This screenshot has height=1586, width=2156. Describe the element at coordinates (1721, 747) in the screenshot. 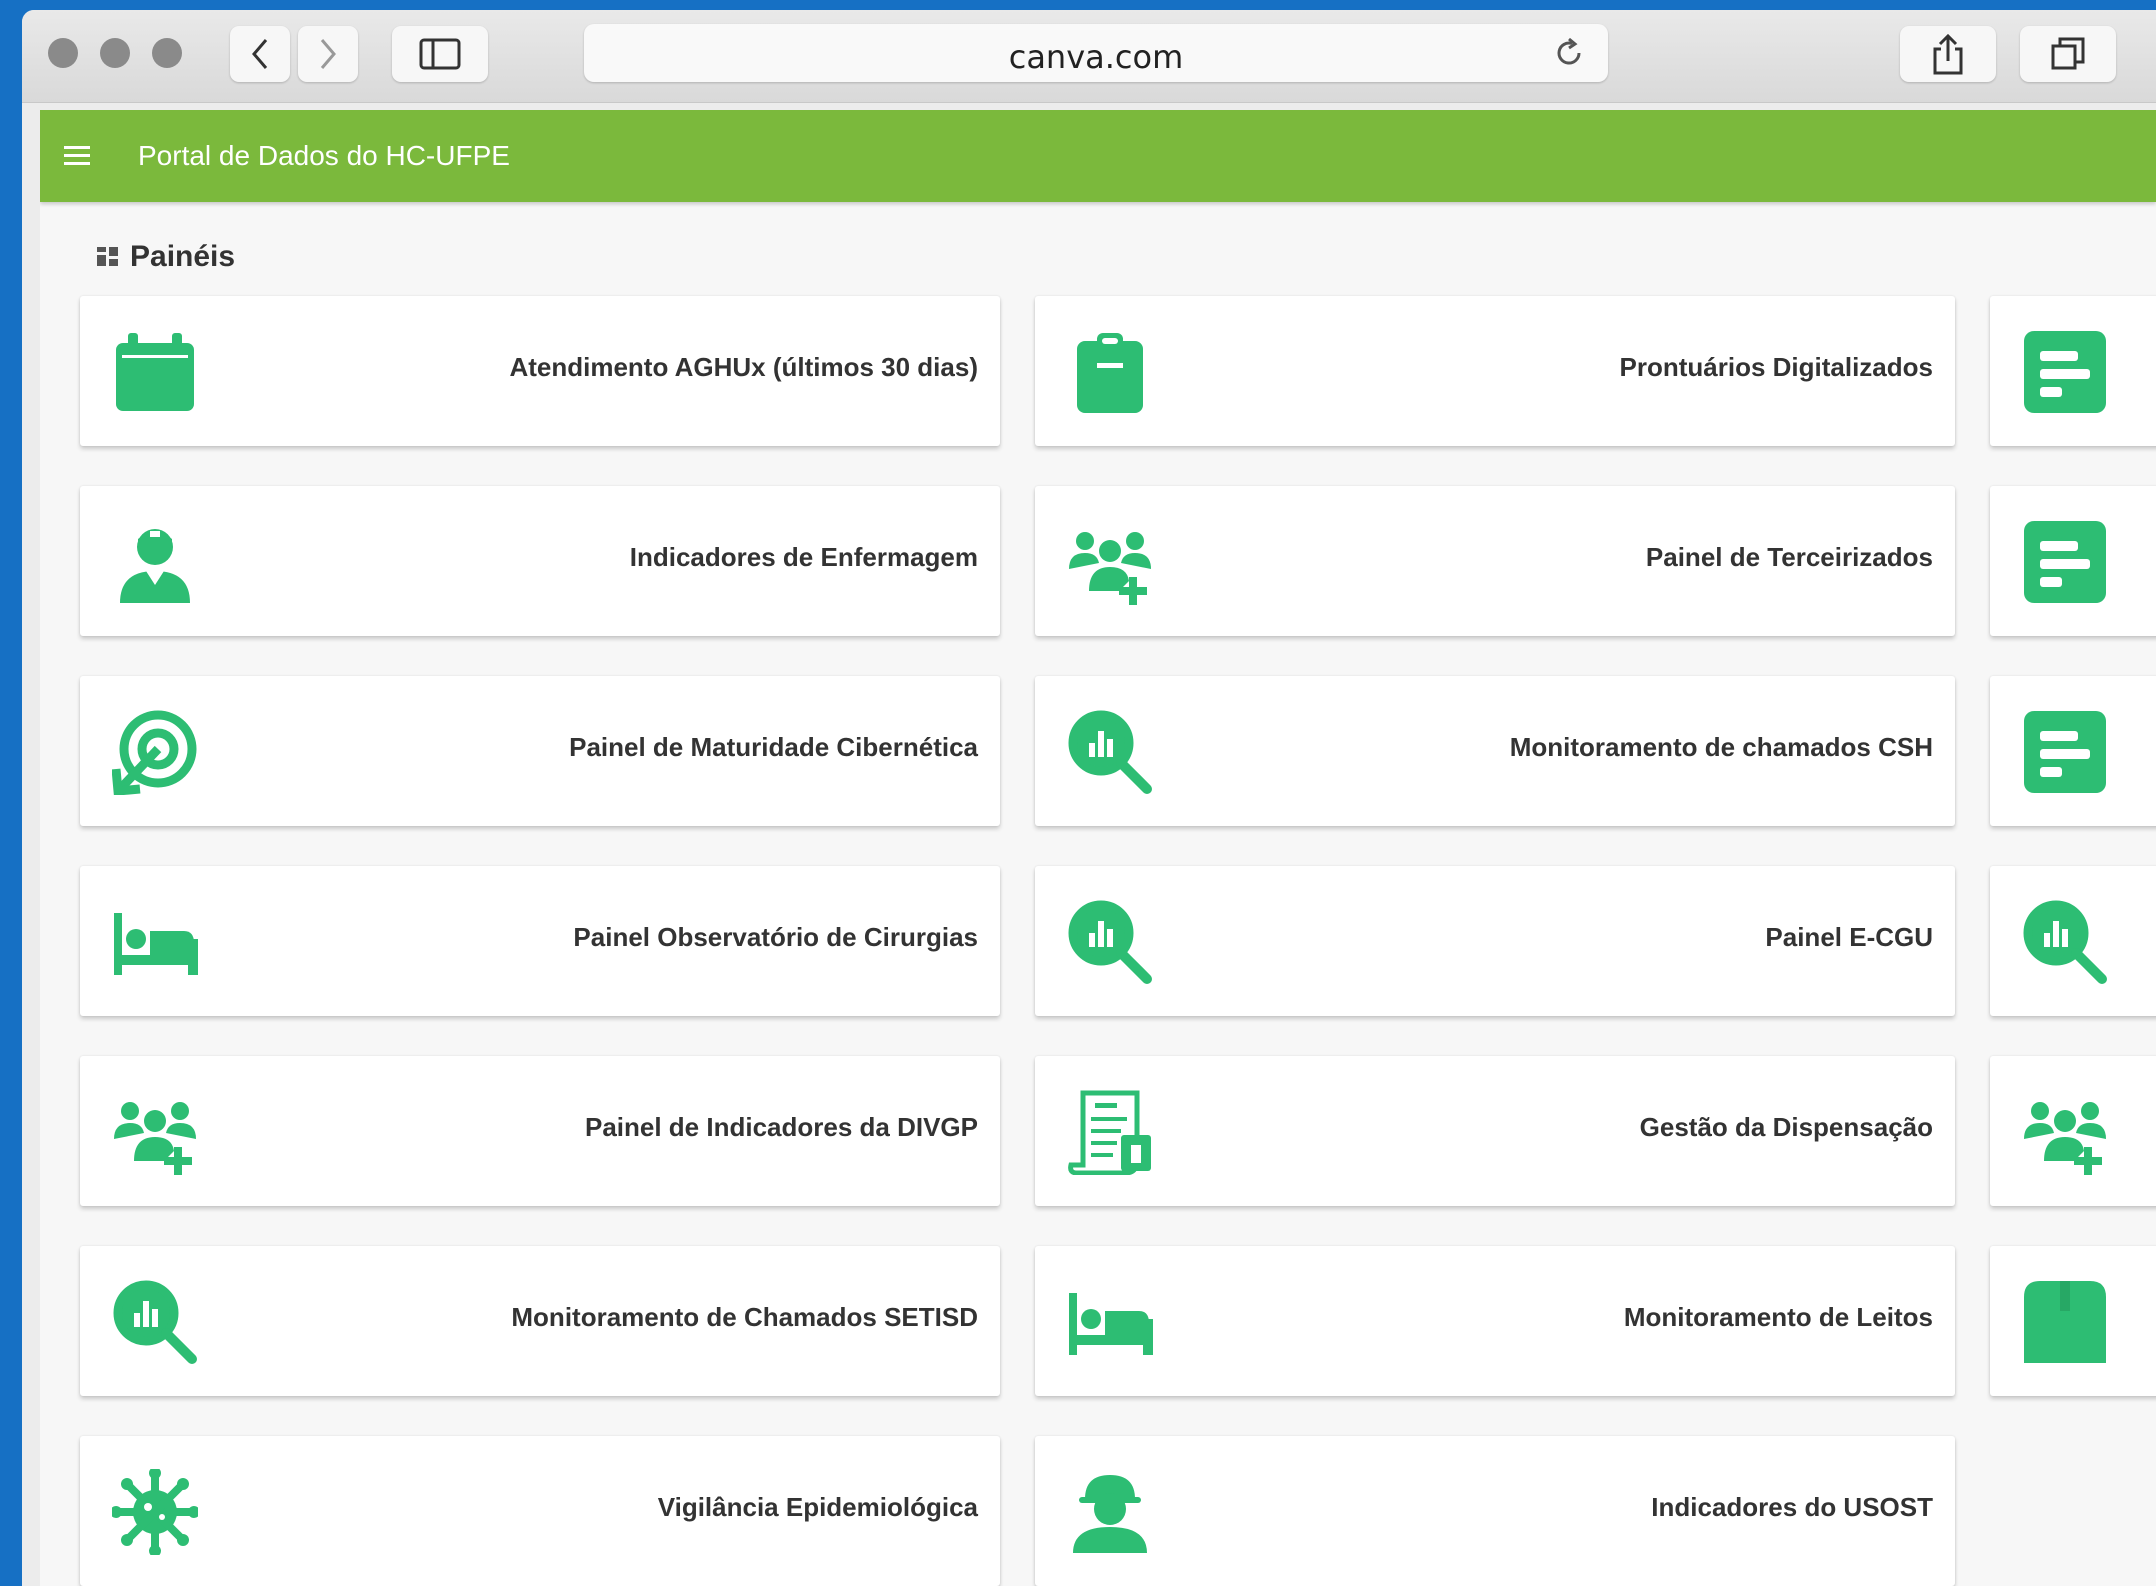

I see `dashboard-card-label: Monitoramento de chamados CSH` at that location.